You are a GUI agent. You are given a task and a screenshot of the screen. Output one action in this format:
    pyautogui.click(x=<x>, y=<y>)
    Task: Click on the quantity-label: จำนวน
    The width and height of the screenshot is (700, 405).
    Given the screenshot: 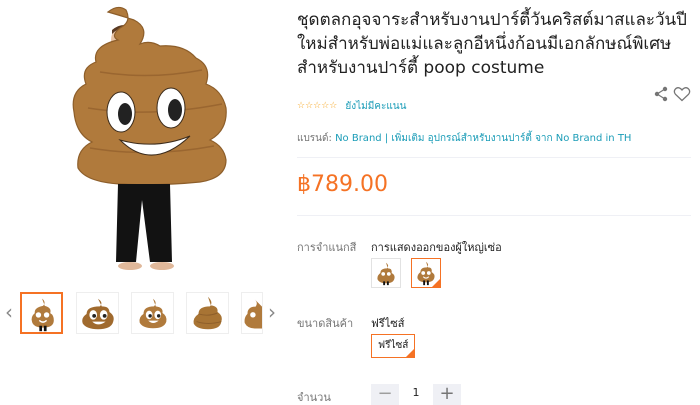 What is the action you would take?
    pyautogui.click(x=314, y=397)
    